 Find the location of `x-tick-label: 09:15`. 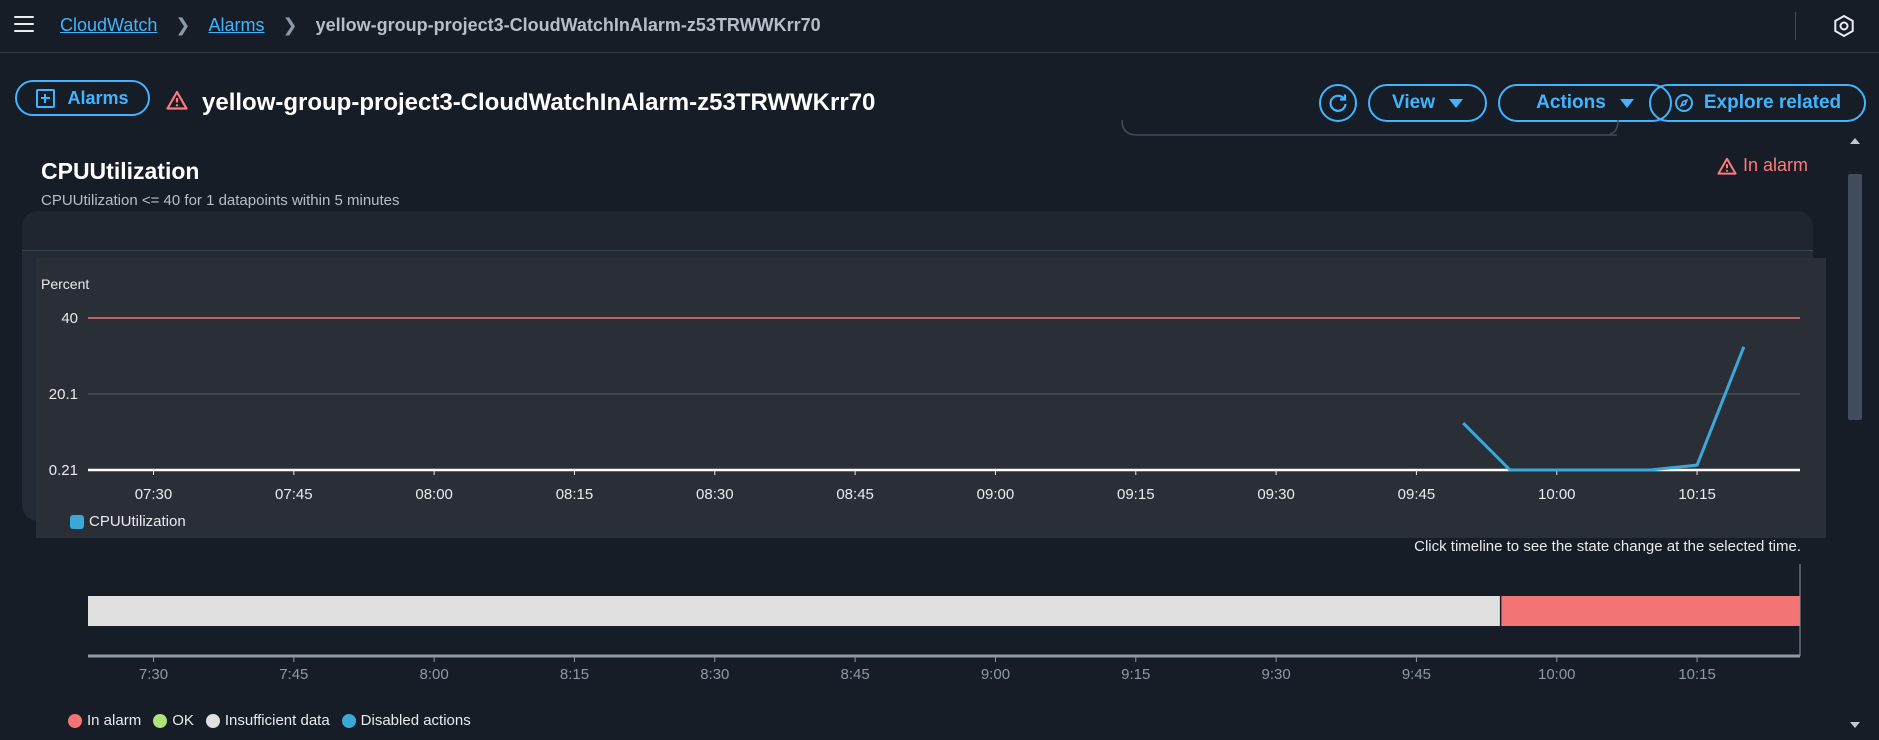

x-tick-label: 09:15 is located at coordinates (1136, 494).